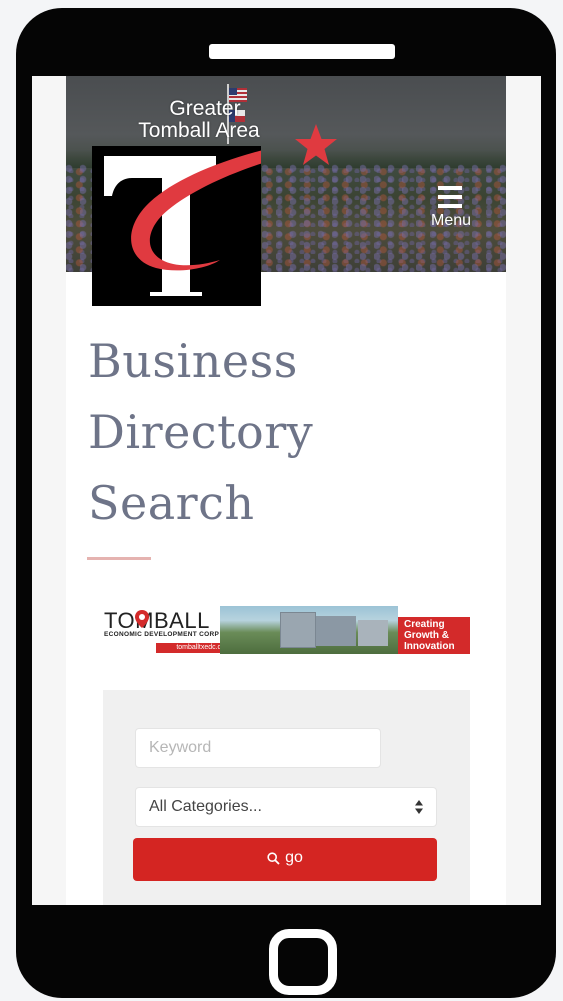 This screenshot has height=1001, width=563. What do you see at coordinates (142, 619) in the screenshot?
I see `map-pin-icon` at bounding box center [142, 619].